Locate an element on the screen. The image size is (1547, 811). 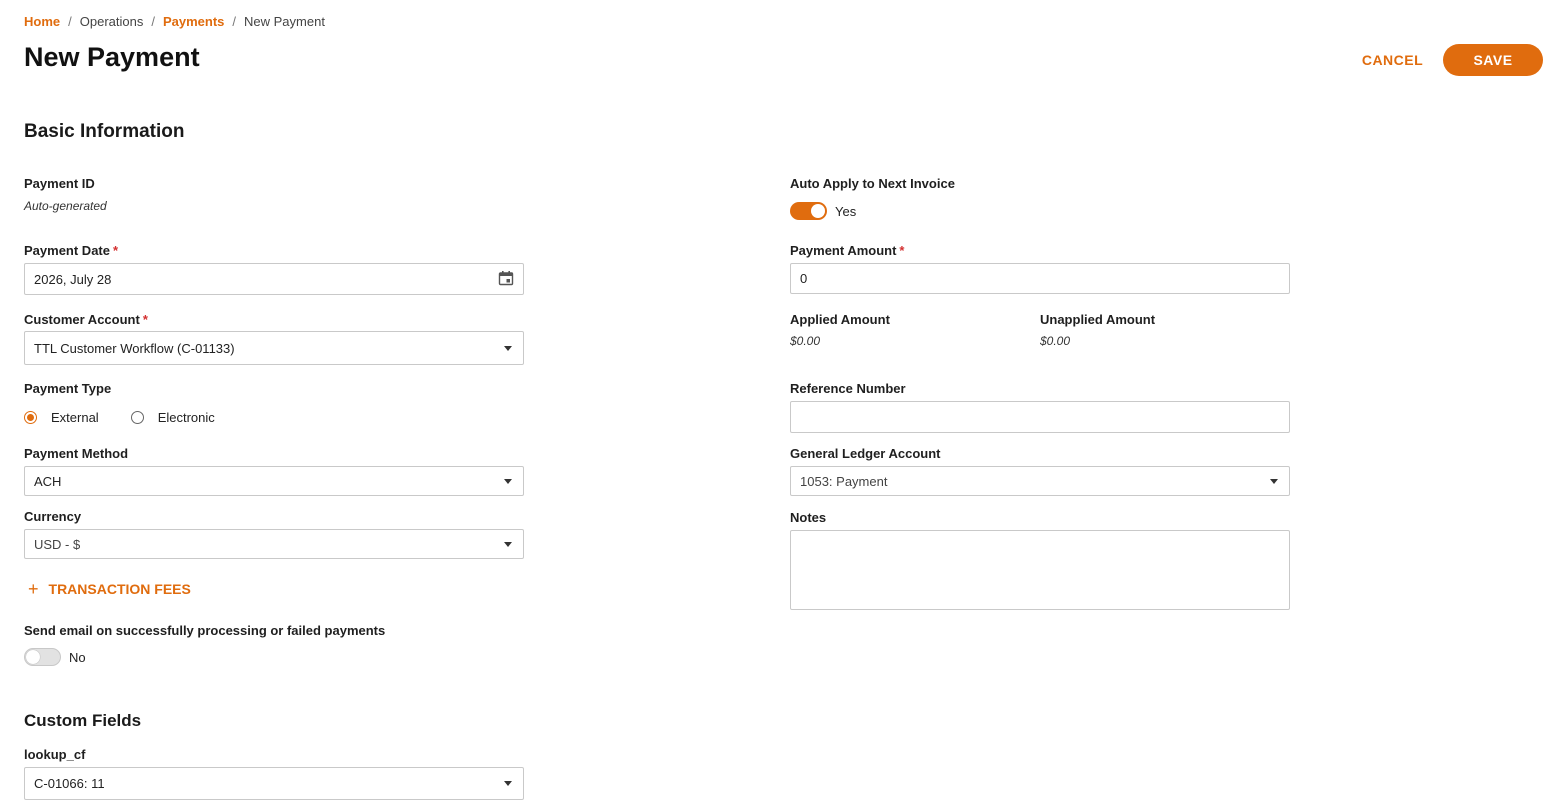
payment-id-value: Auto-generated is located at coordinates (65, 206).